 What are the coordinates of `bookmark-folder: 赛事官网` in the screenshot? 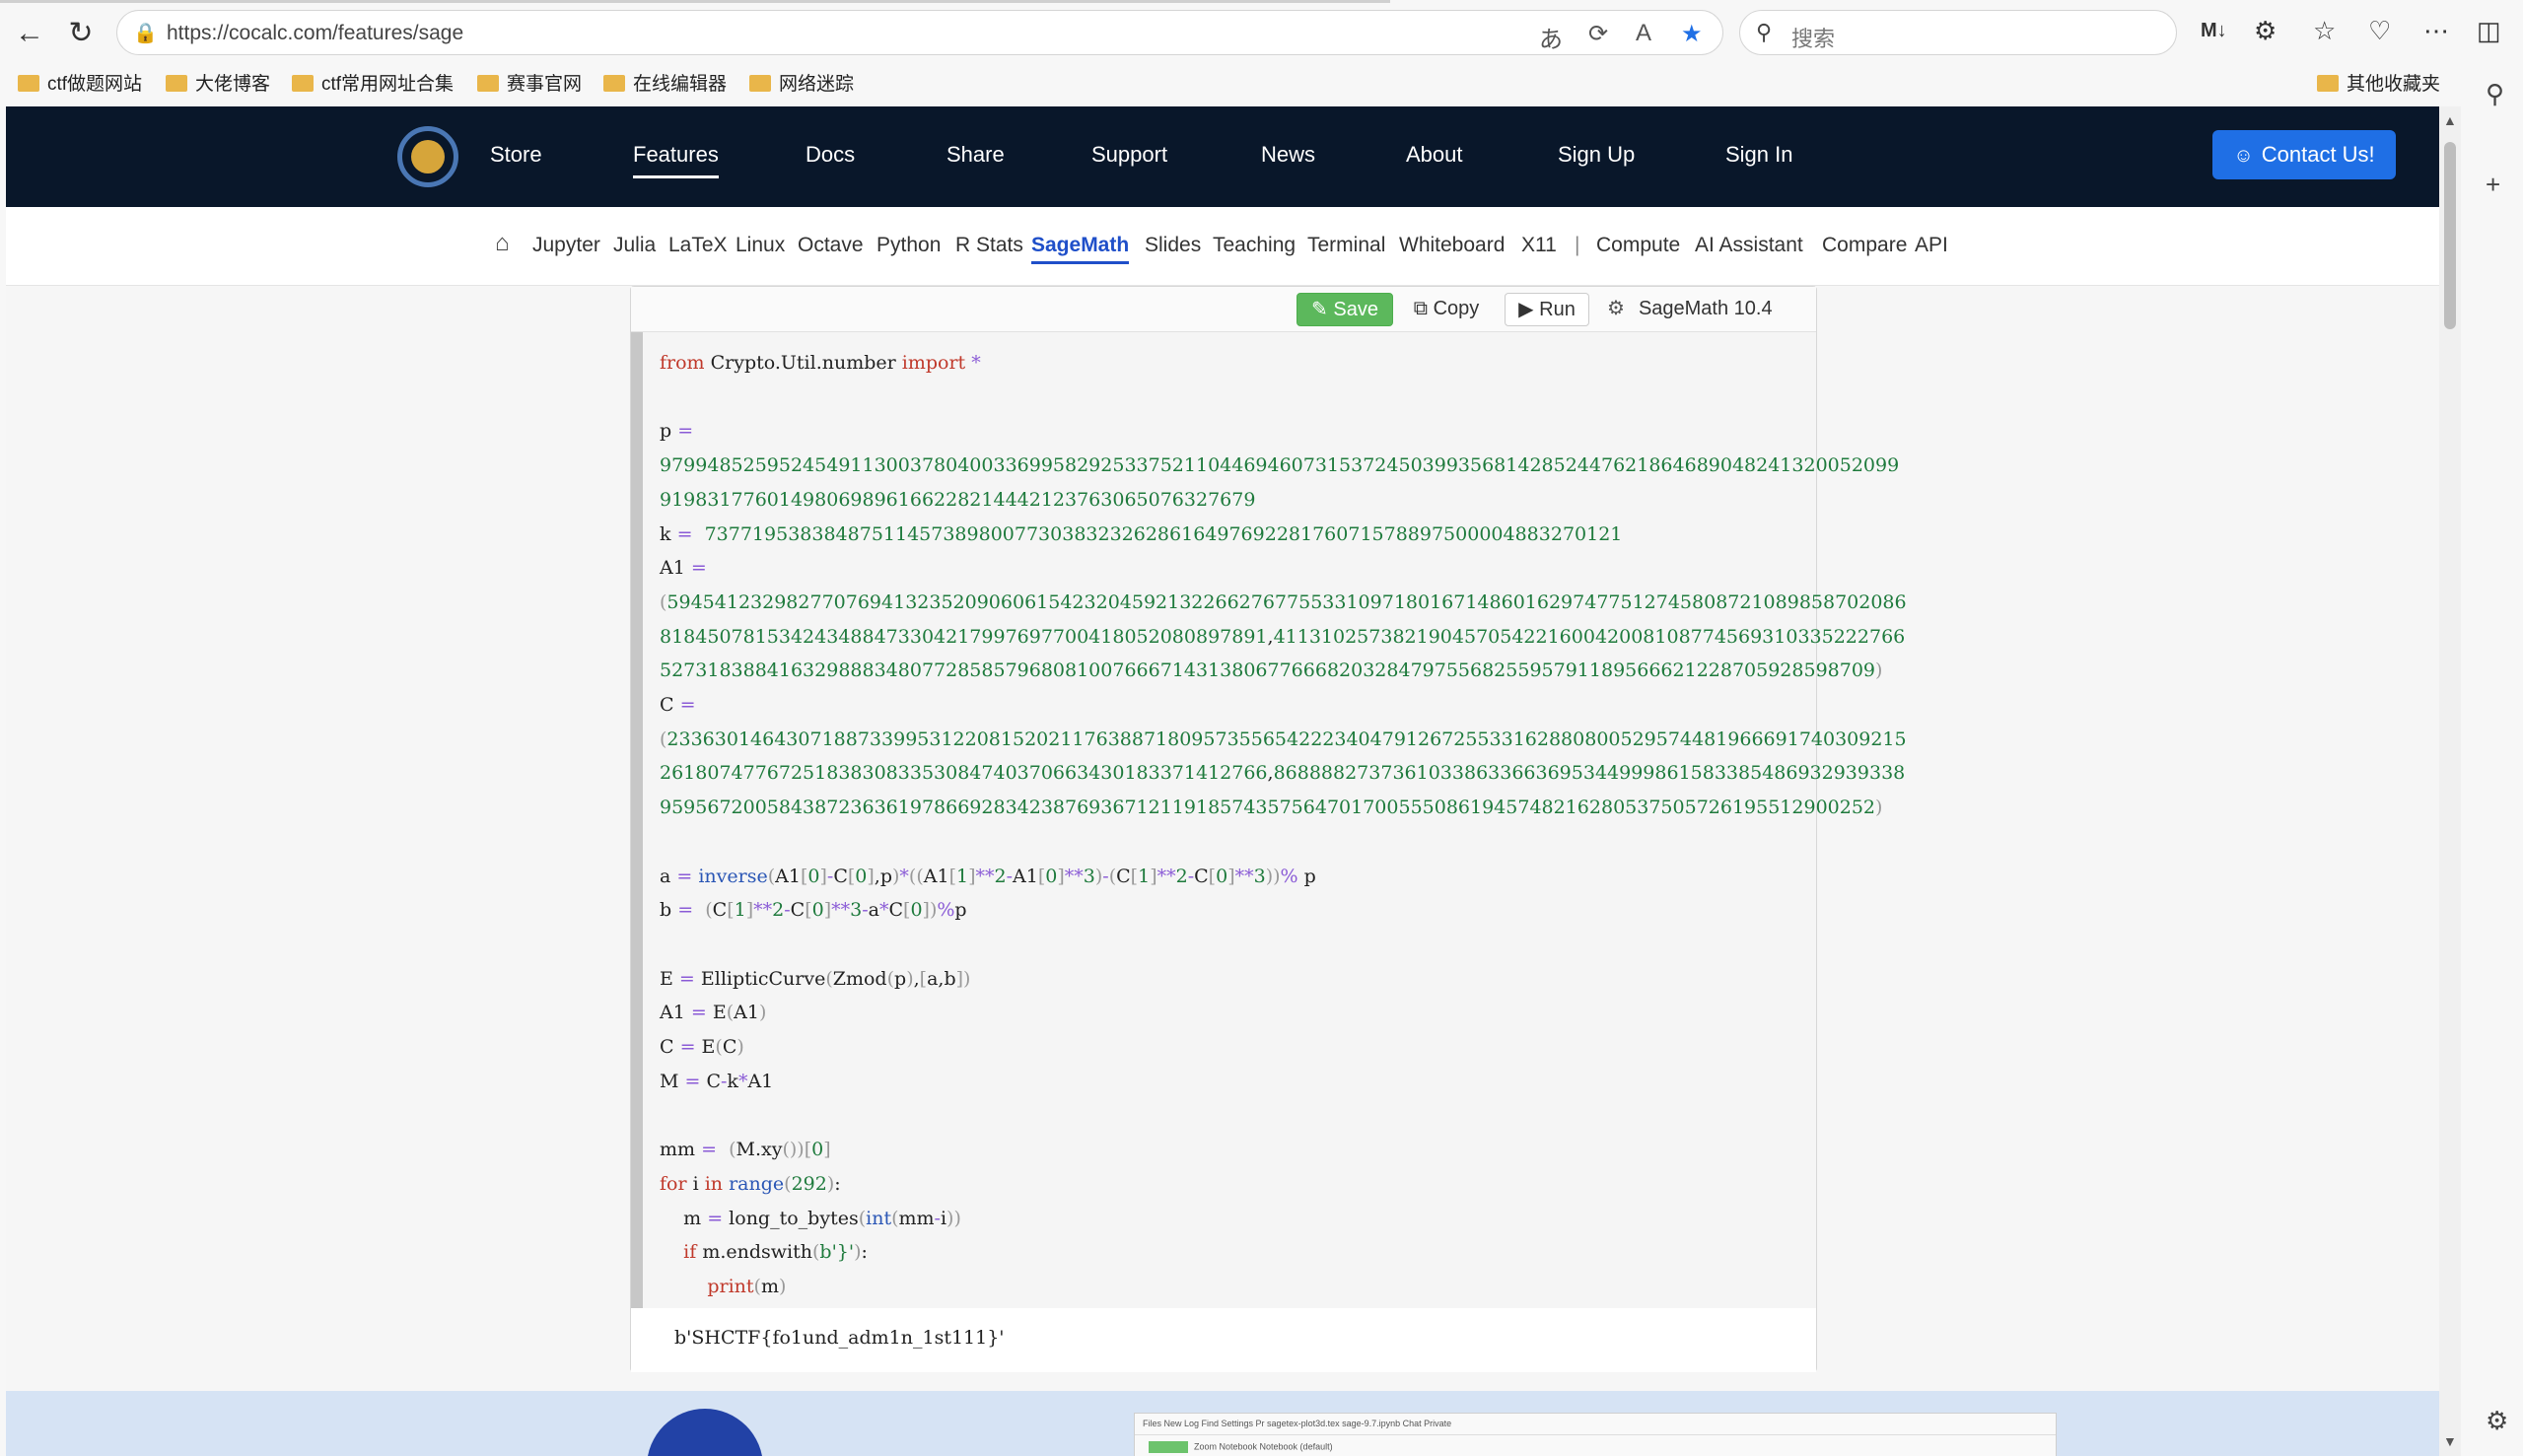 It's located at (529, 85).